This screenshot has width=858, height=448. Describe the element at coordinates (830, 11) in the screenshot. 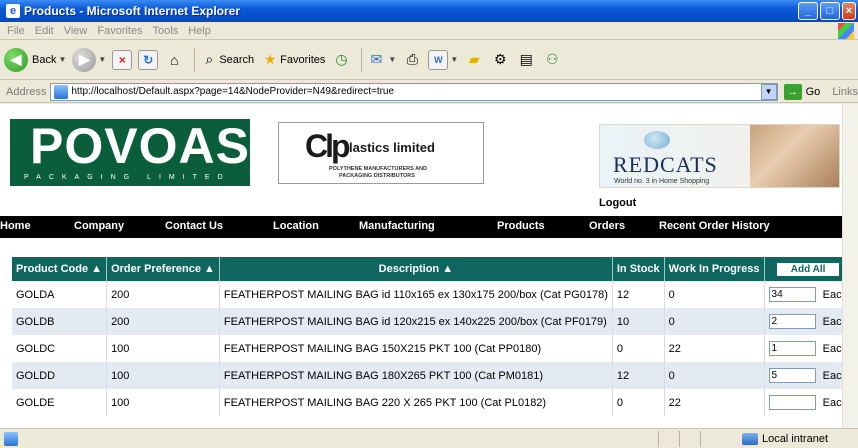

I see `maximize-button: □` at that location.